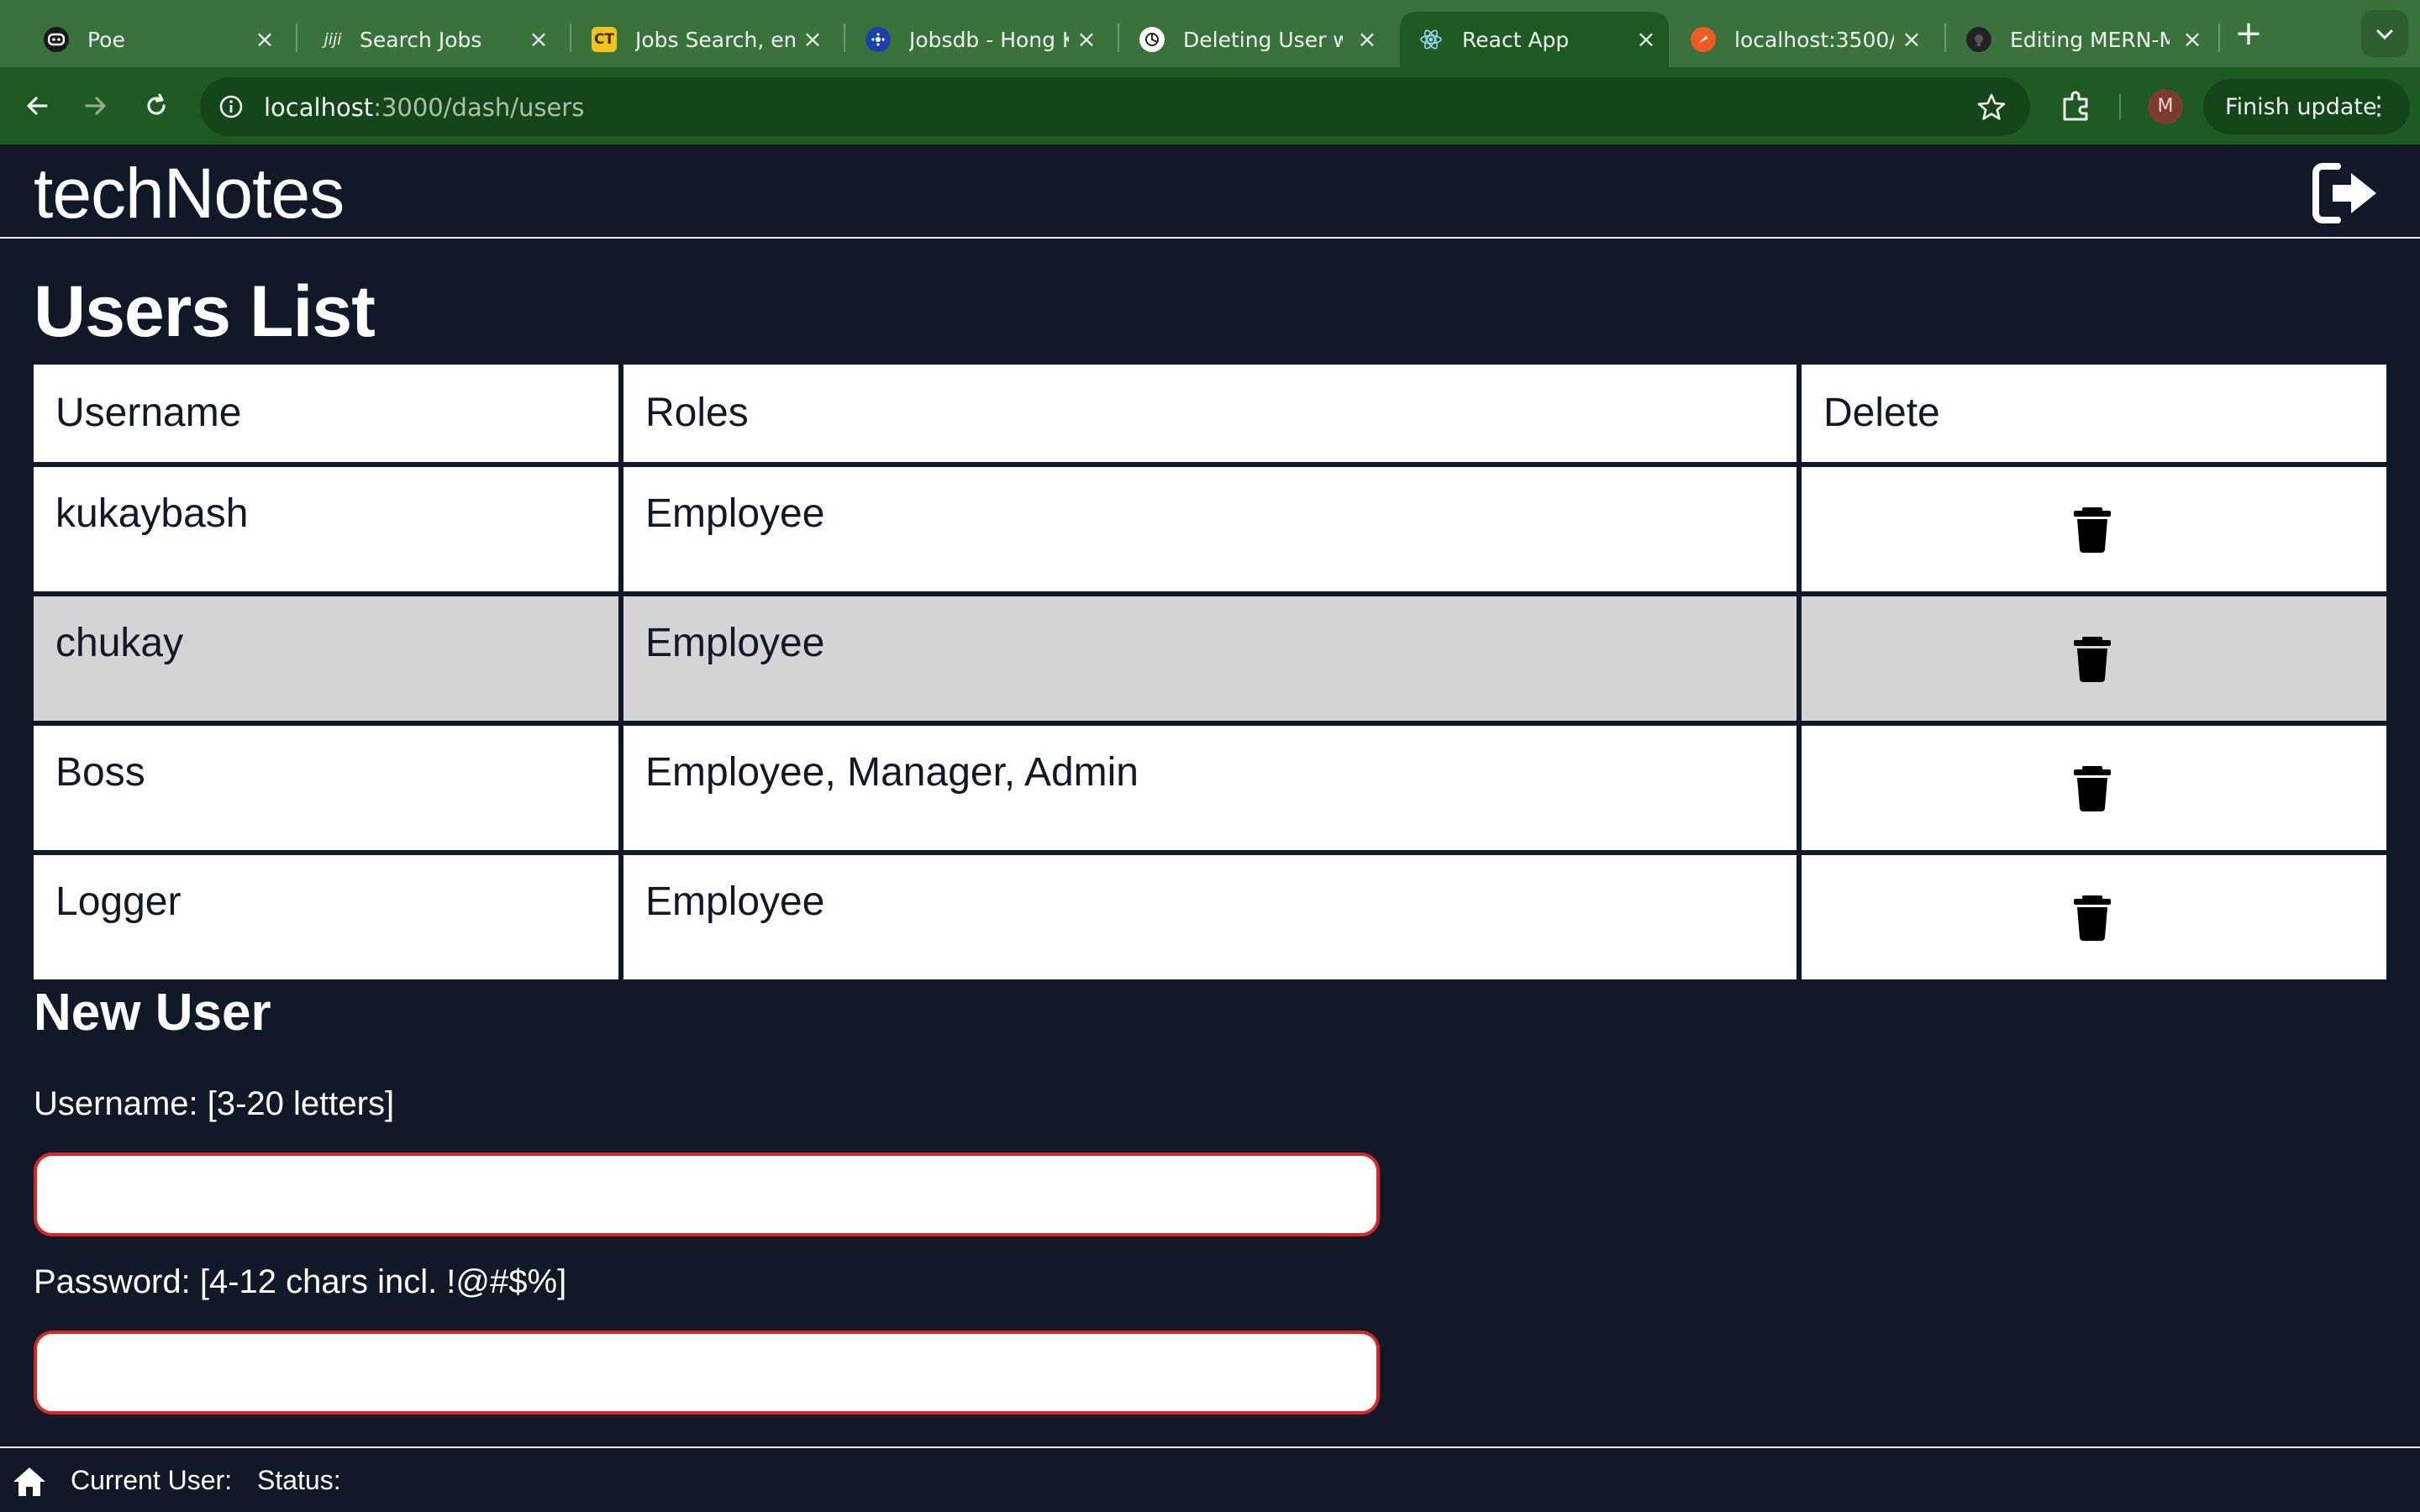  I want to click on back-button, so click(36, 105).